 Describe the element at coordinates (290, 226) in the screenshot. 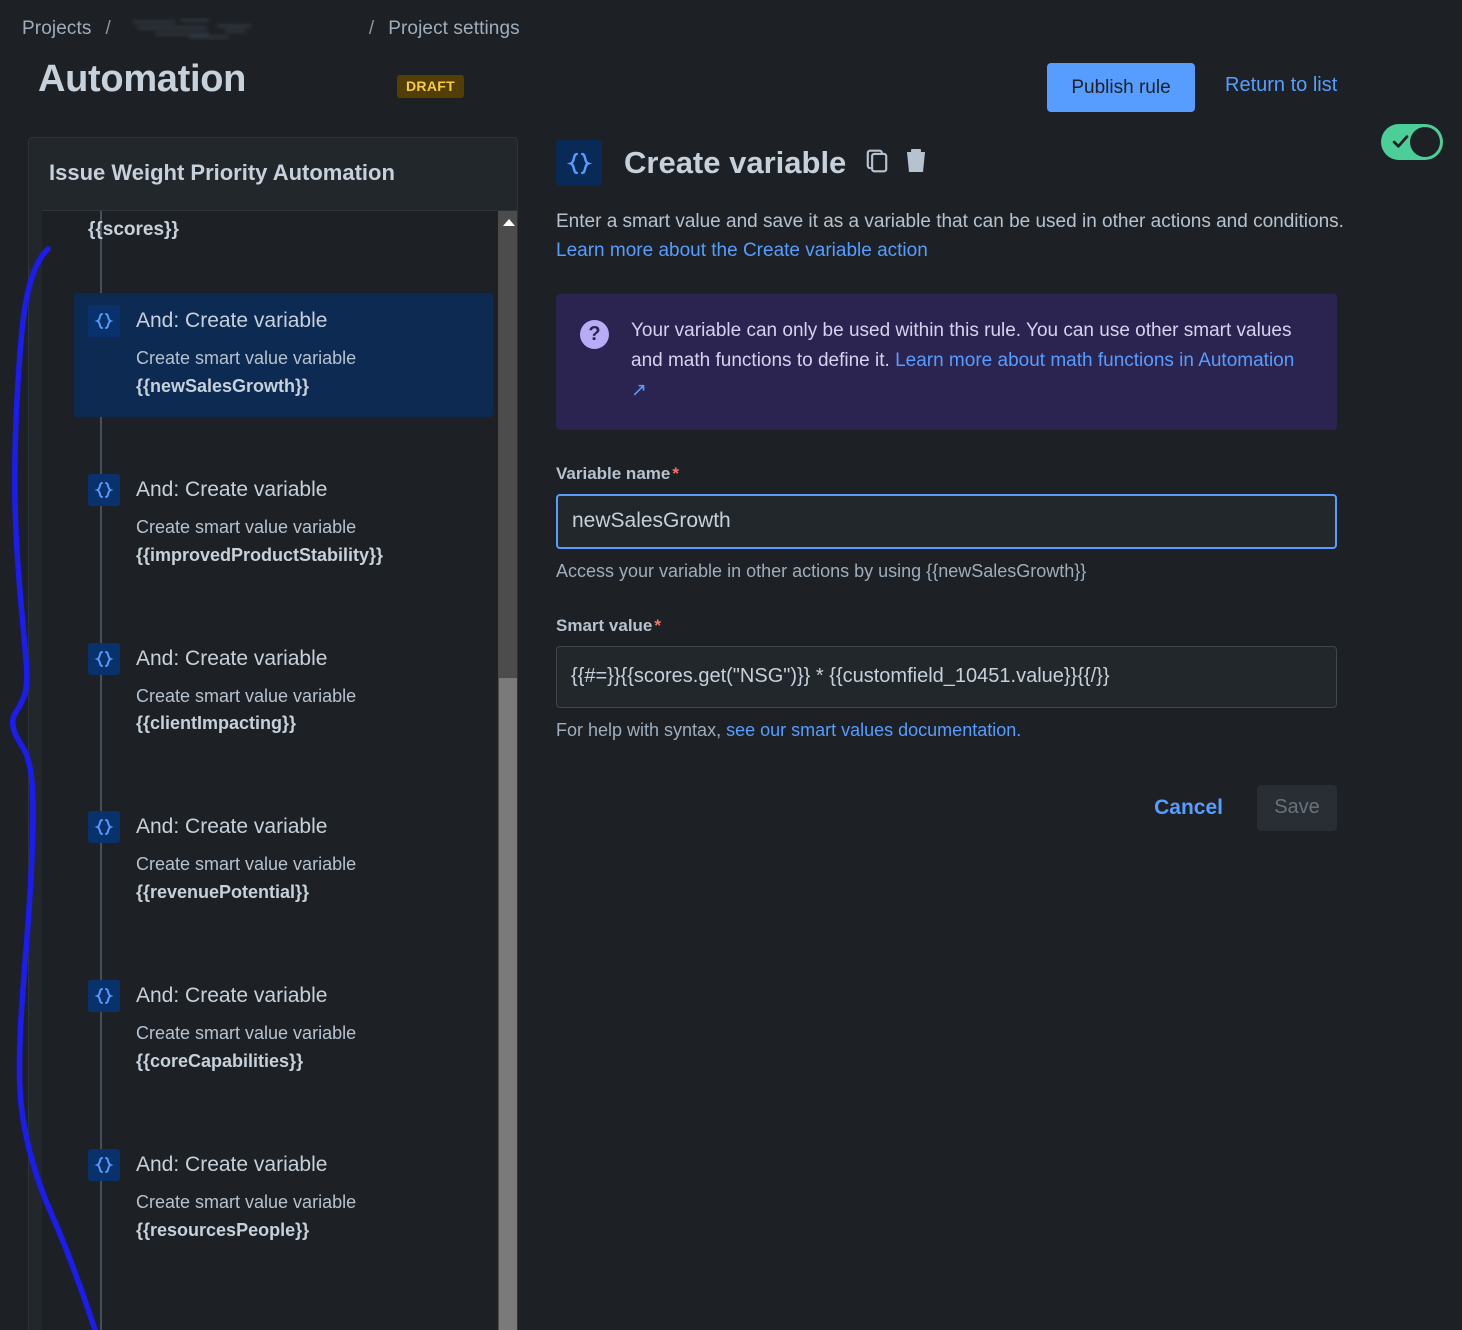

I see `rule-item-partial-scores: {{scores}}` at that location.